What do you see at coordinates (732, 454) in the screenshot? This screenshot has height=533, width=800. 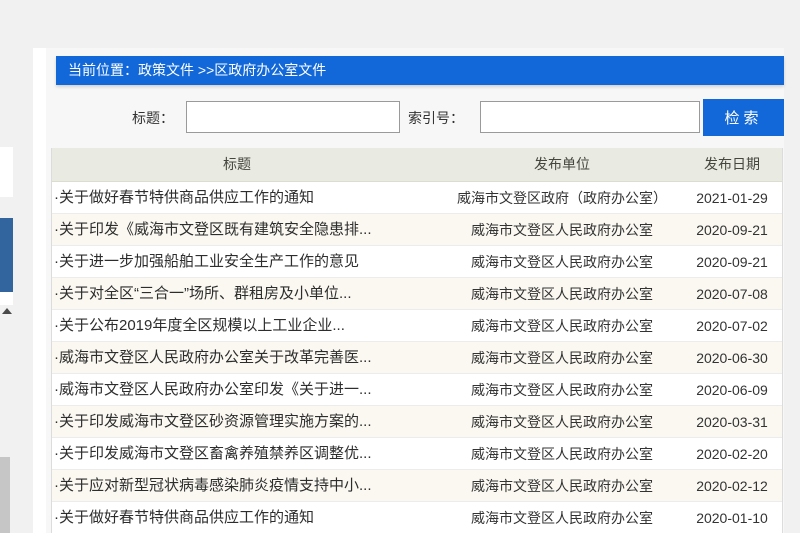 I see `date-cell: 2020-02-20` at bounding box center [732, 454].